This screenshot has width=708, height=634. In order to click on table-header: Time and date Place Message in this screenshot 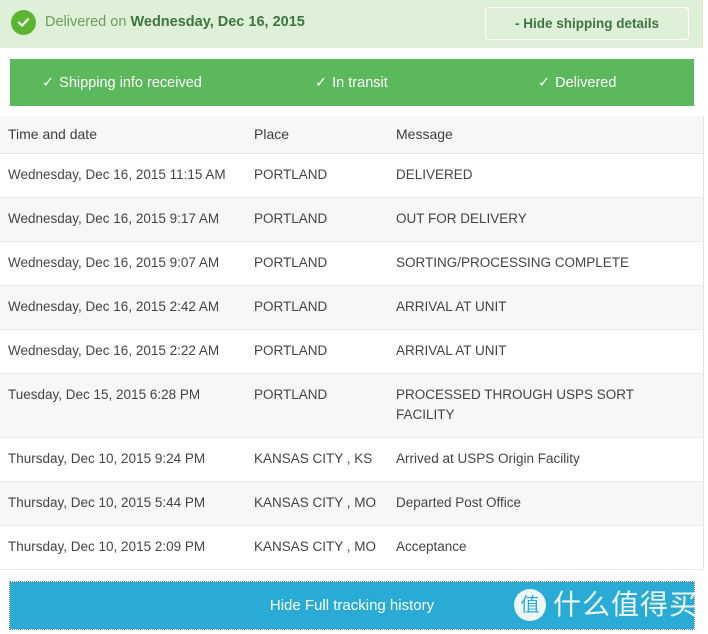, I will do `click(351, 135)`.